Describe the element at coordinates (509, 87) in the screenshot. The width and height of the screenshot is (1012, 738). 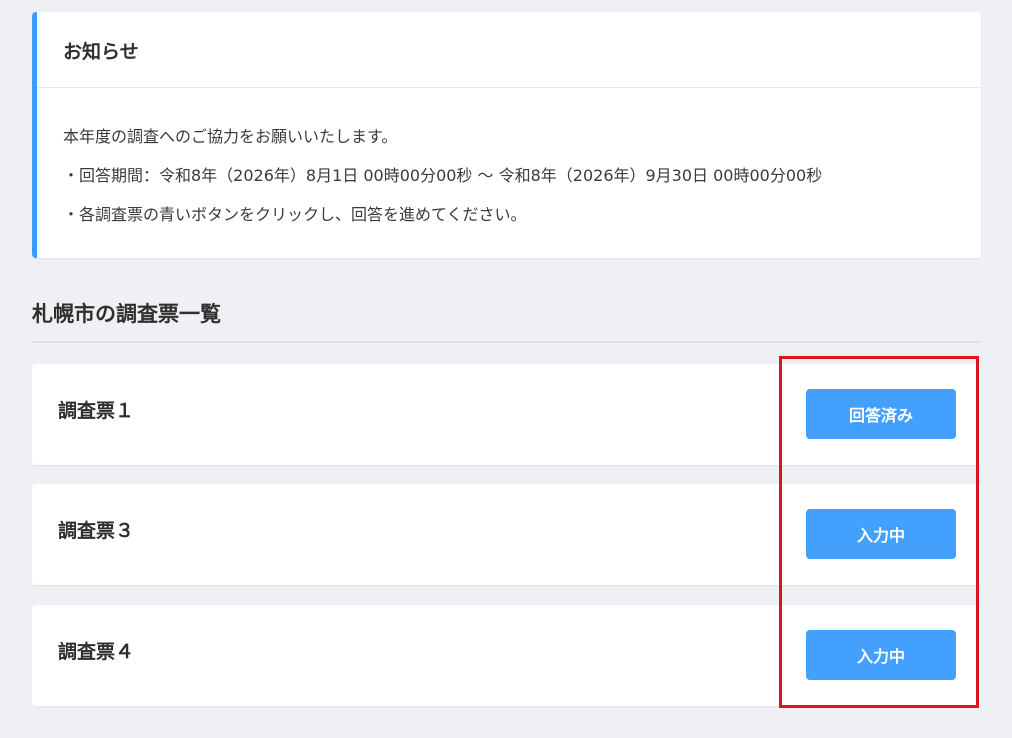
I see `notice-divider` at that location.